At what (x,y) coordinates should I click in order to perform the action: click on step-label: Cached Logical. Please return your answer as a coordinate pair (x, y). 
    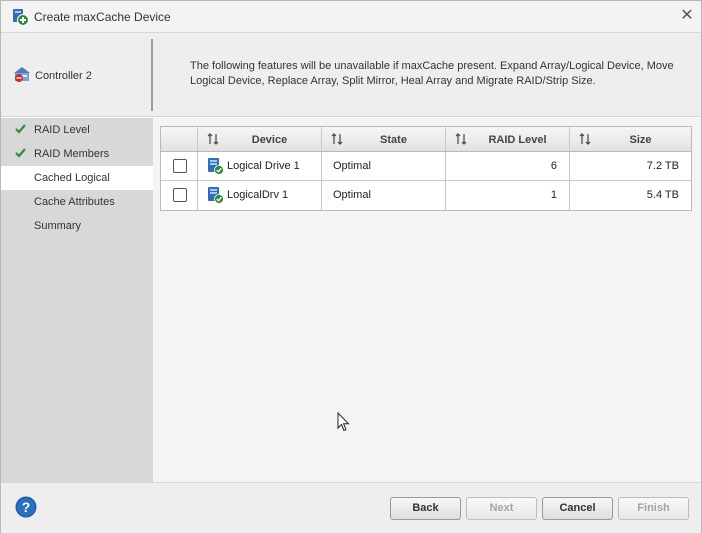
    Looking at the image, I should click on (72, 178).